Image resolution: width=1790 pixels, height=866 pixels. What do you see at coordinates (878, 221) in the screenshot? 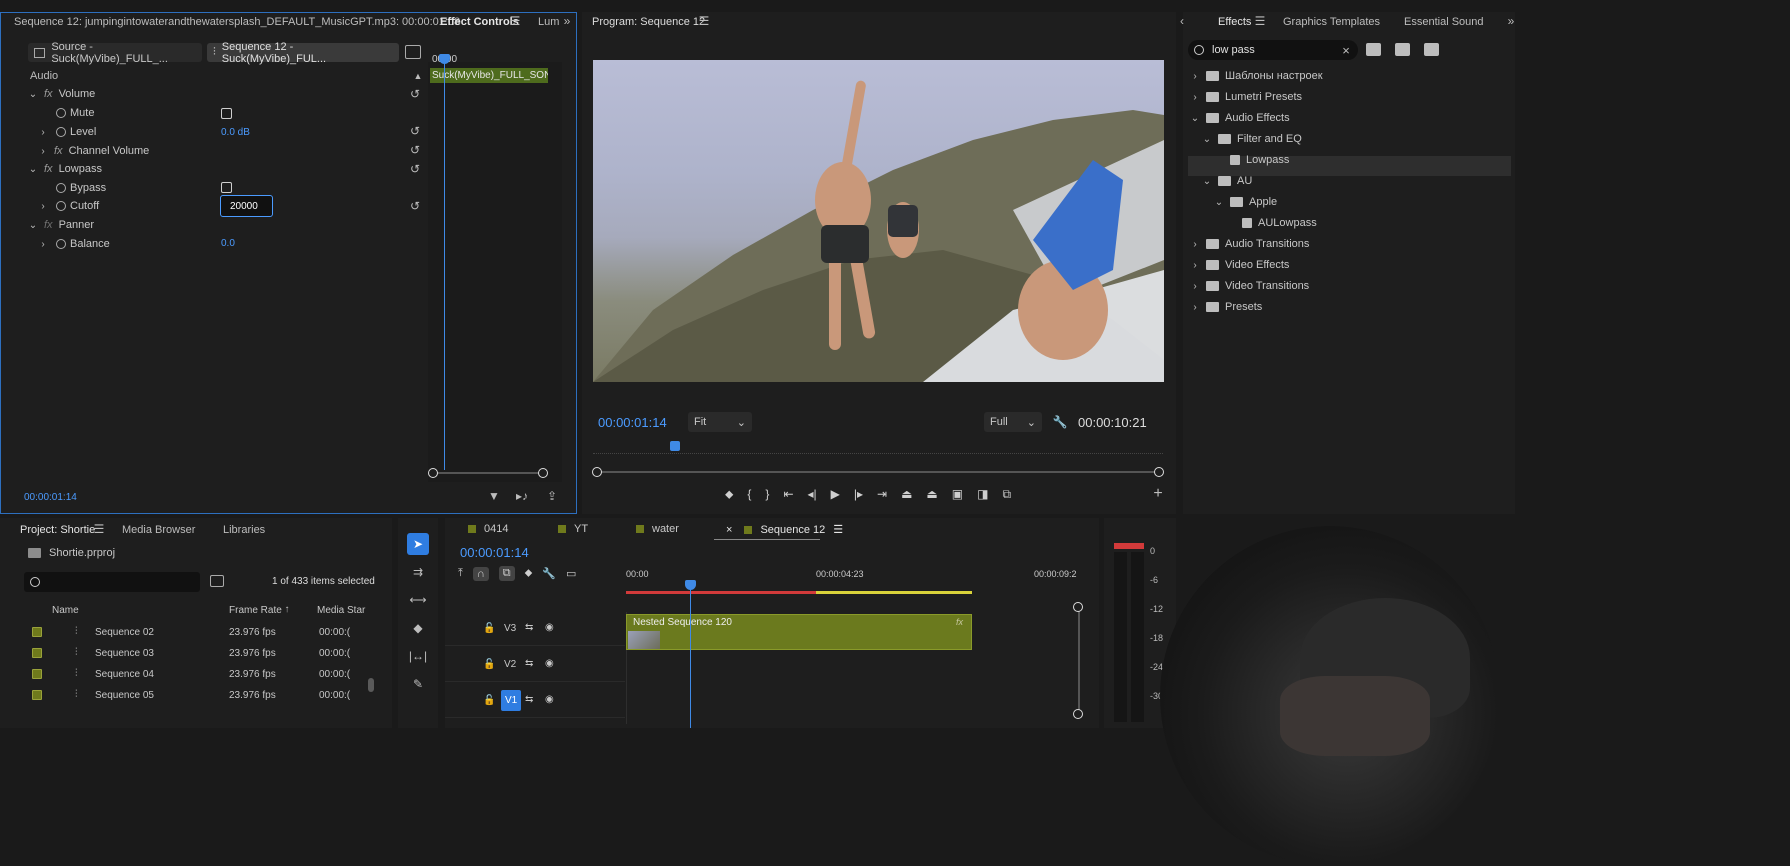
I see `program-video-frame` at bounding box center [878, 221].